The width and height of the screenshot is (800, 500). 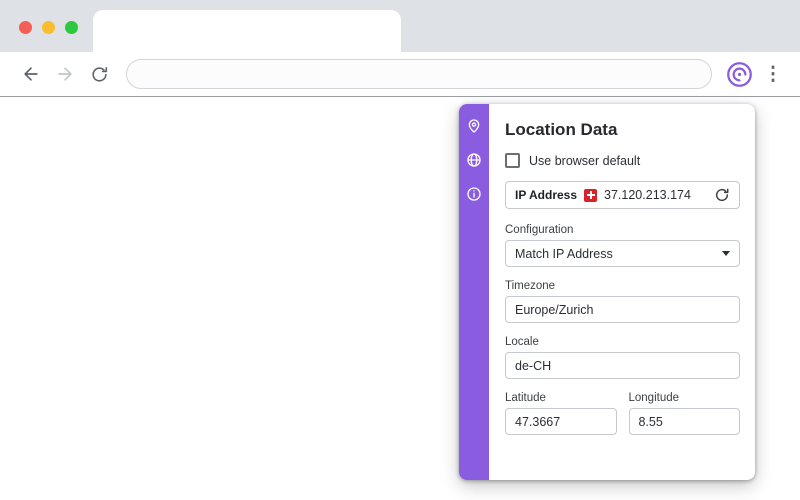 I want to click on ip-address-label: IP Address, so click(x=546, y=195).